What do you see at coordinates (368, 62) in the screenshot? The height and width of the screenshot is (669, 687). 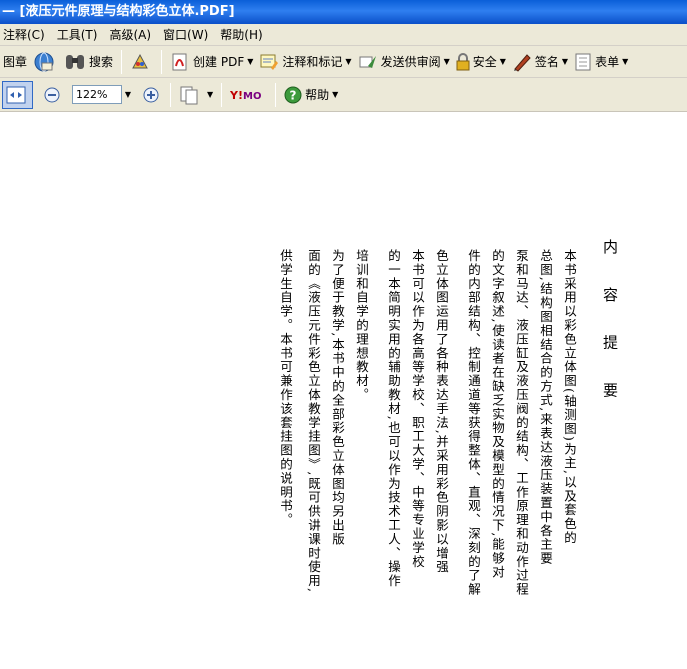 I see `send-review-icon` at bounding box center [368, 62].